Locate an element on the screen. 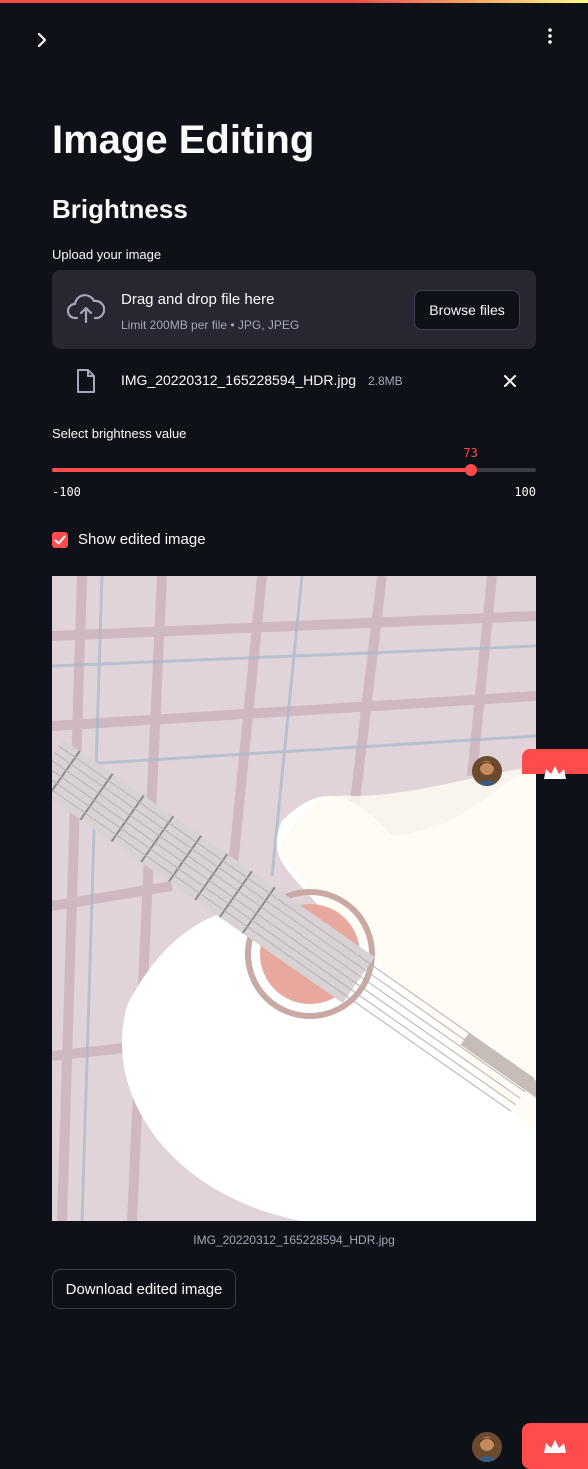 This screenshot has height=1469, width=588. image-caption: IMG_20220312_165228594_HDR.jpg is located at coordinates (294, 1240).